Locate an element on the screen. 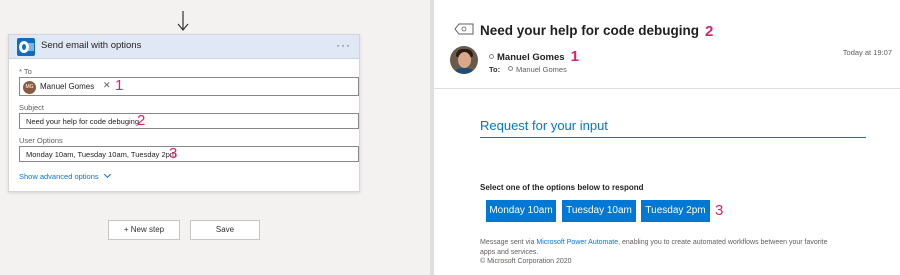  sender-name: Manuel Gomes 1 is located at coordinates (534, 56).